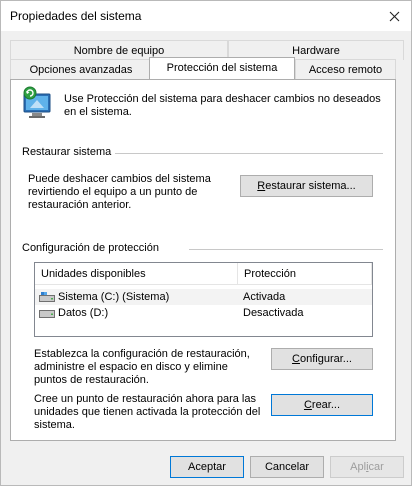  What do you see at coordinates (119, 51) in the screenshot?
I see `tab-label: Nombre de equipo` at bounding box center [119, 51].